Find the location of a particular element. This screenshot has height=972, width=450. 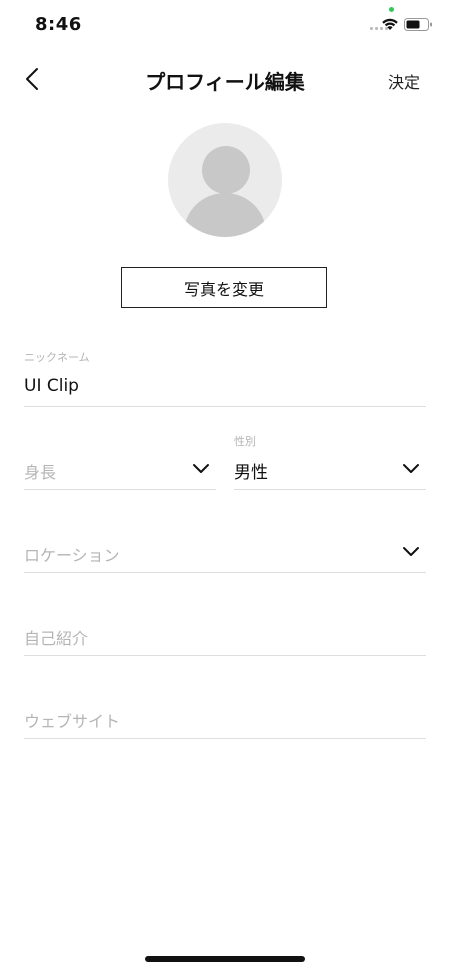

navigation-bar: プロフィール編集 決定 is located at coordinates (225, 78).